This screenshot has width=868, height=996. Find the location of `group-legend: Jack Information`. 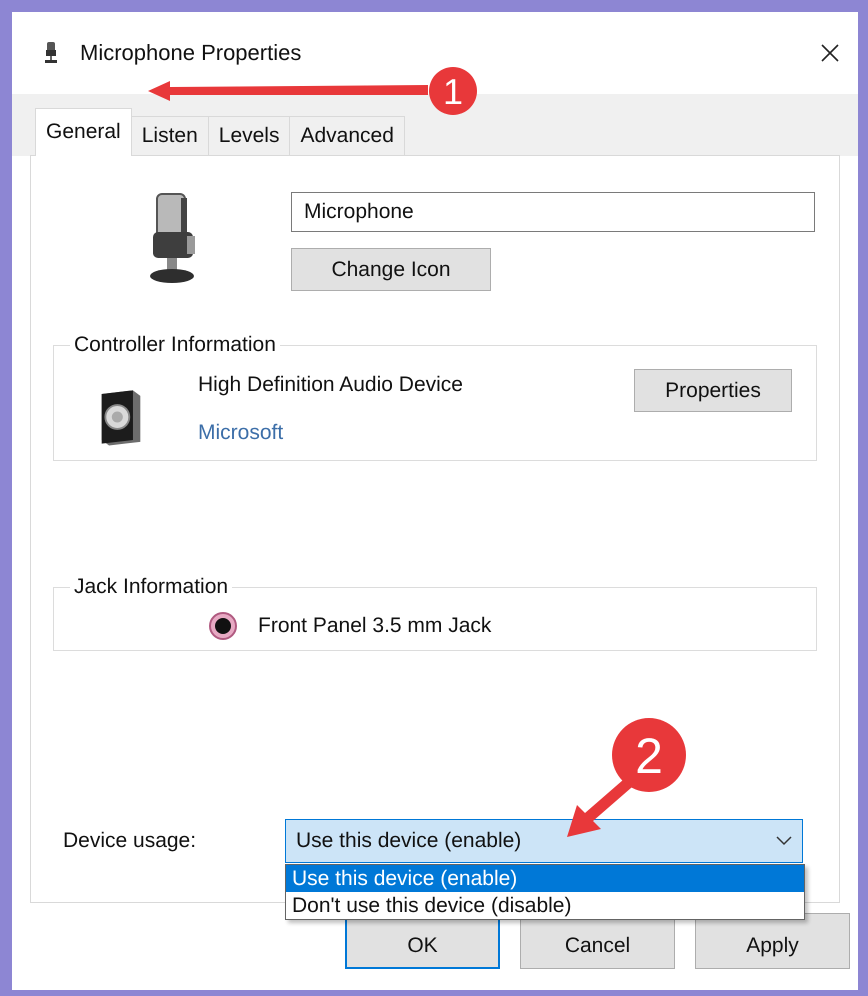

group-legend: Jack Information is located at coordinates (151, 587).